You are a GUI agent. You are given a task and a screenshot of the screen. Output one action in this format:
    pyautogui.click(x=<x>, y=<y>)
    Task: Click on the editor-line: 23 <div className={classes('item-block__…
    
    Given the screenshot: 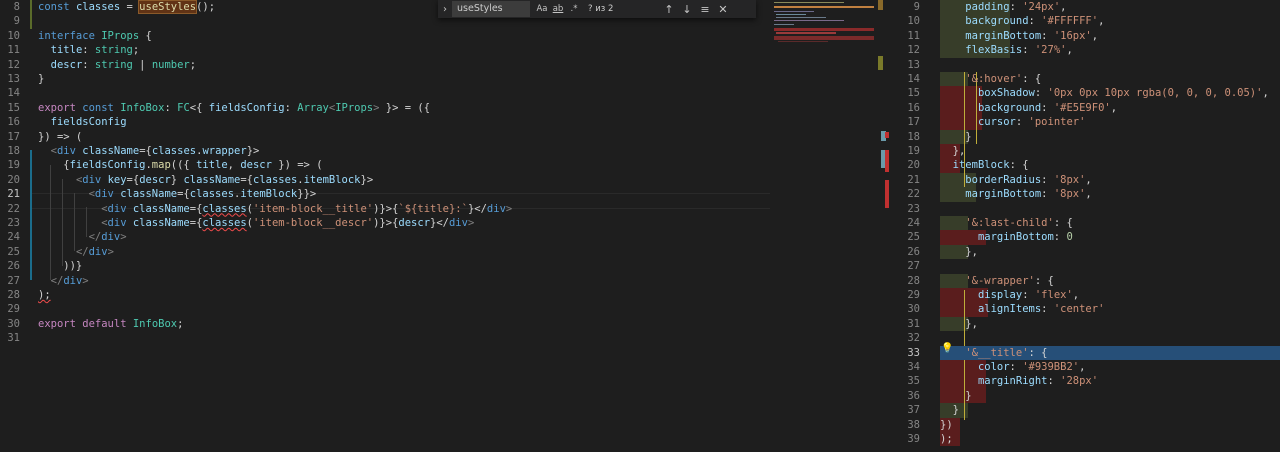 What is the action you would take?
    pyautogui.click(x=385, y=223)
    